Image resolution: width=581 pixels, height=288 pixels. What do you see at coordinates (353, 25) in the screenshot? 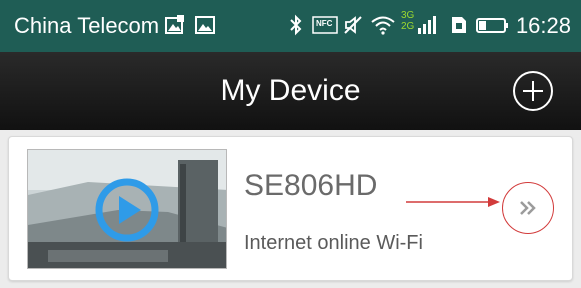
I see `mute-icon` at bounding box center [353, 25].